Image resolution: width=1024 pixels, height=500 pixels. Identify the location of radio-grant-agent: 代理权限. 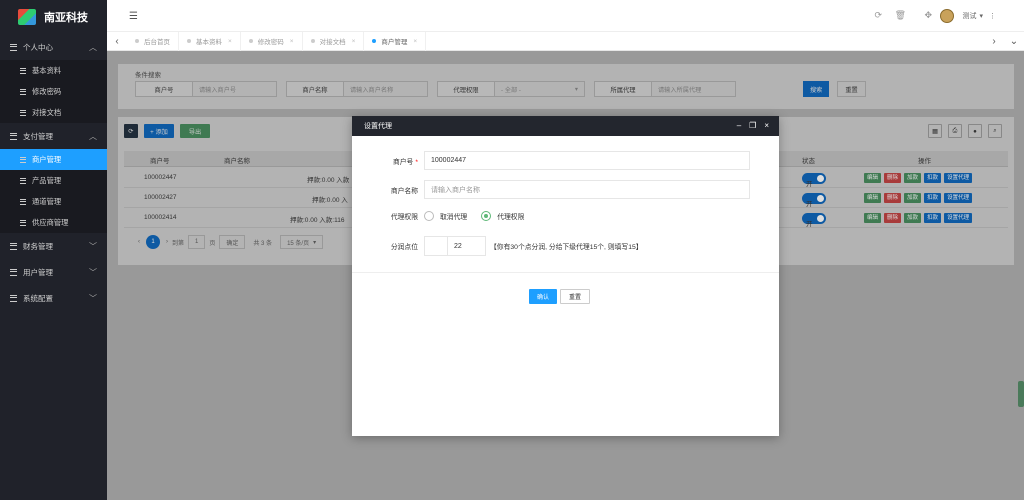
(502, 216).